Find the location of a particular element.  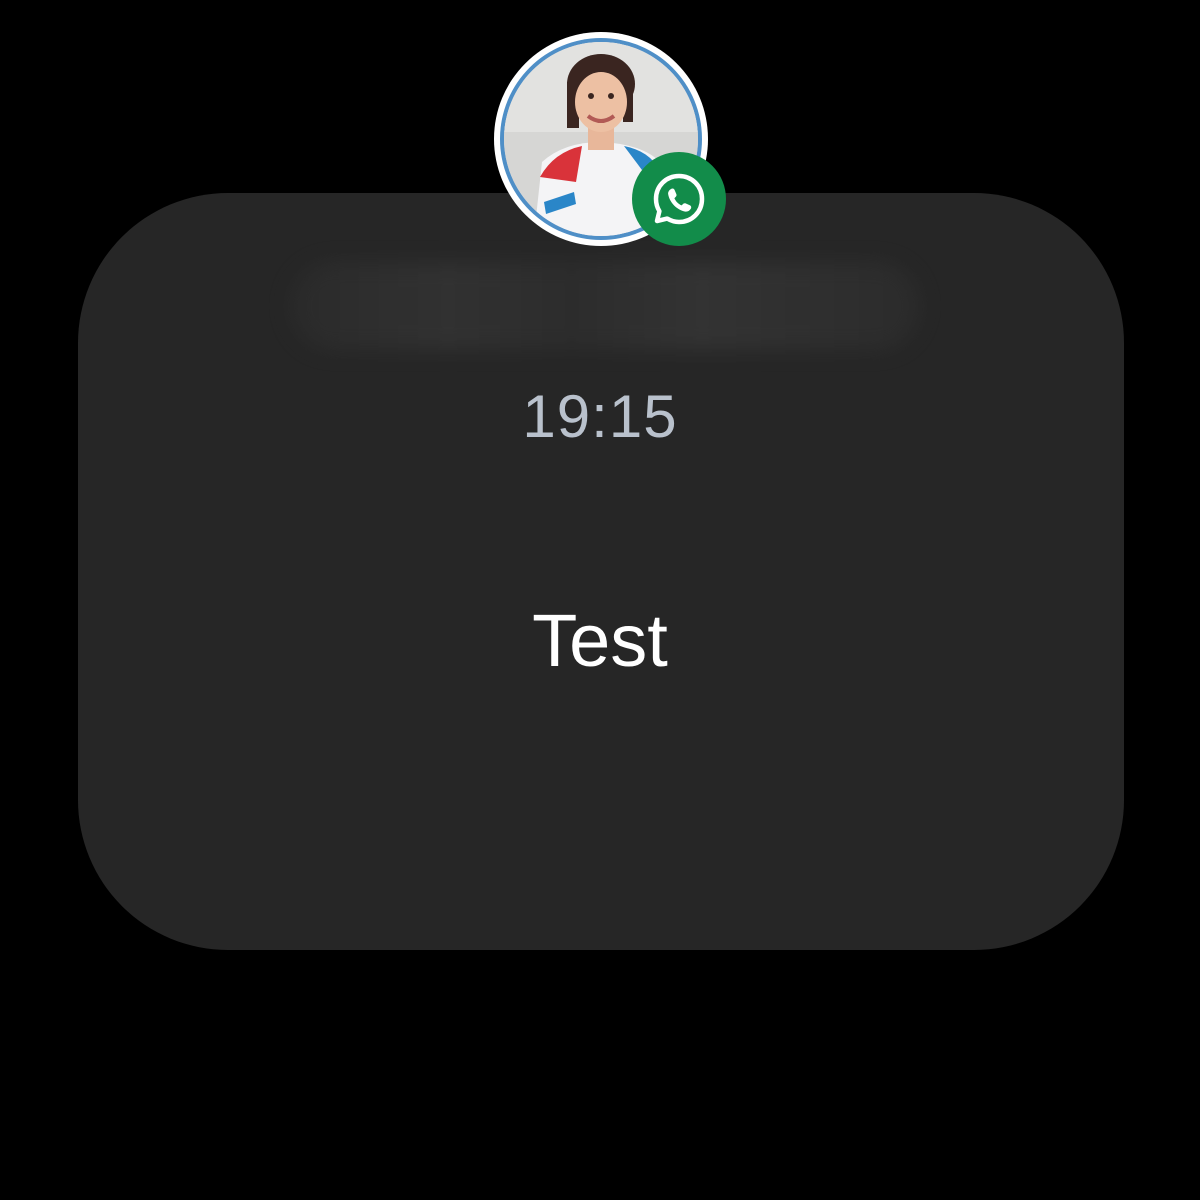

sender-name-blurred is located at coordinates (605, 306).